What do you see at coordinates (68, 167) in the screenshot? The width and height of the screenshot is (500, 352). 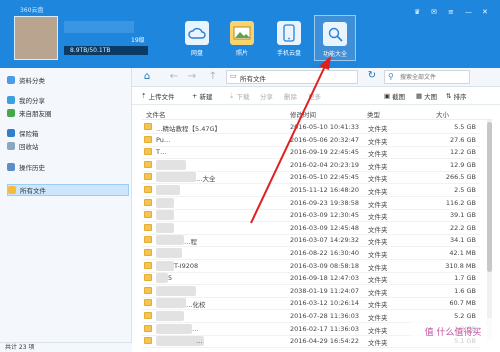 I see `sidebar-item-history: 操作历史` at bounding box center [68, 167].